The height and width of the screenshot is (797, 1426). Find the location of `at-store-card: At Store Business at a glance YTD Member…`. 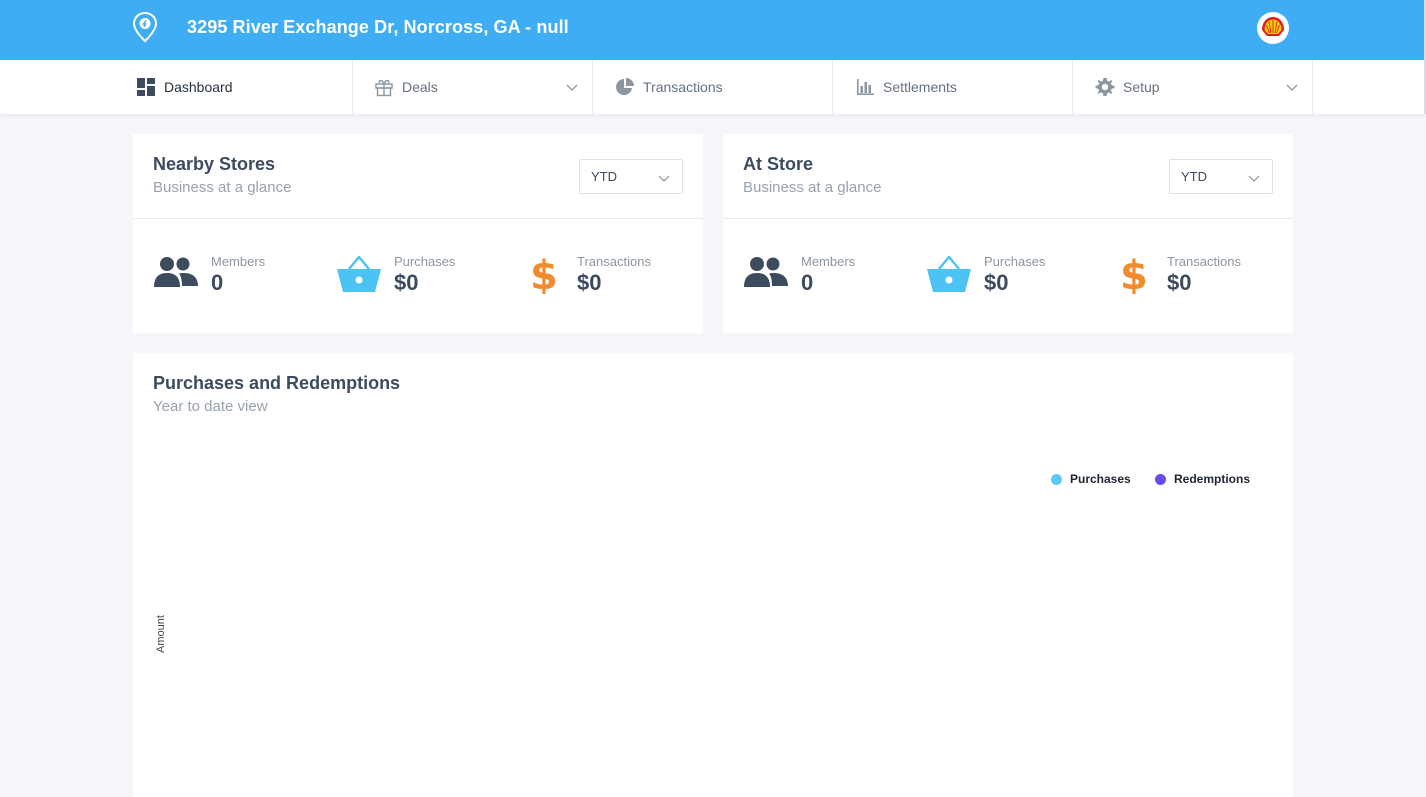

at-store-card: At Store Business at a glance YTD Member… is located at coordinates (1008, 233).